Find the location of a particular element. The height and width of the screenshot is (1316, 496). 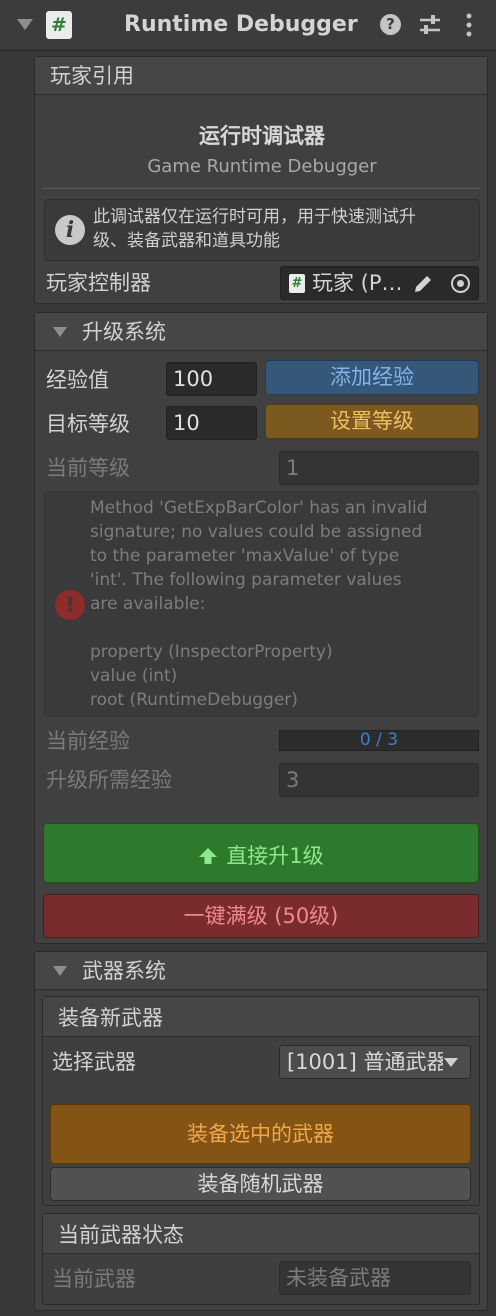

info-icon: i is located at coordinates (70, 230).